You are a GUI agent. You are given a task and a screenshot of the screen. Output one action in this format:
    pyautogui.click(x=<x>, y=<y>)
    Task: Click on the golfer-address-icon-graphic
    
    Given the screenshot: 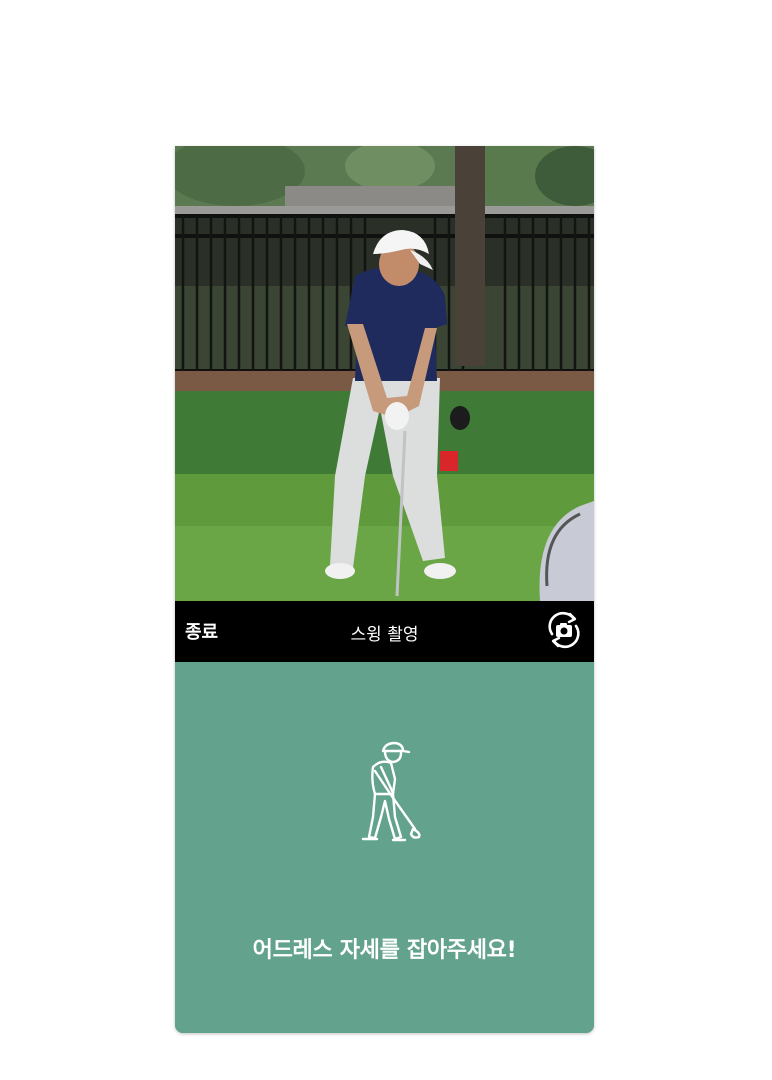 What is the action you would take?
    pyautogui.click(x=391, y=791)
    